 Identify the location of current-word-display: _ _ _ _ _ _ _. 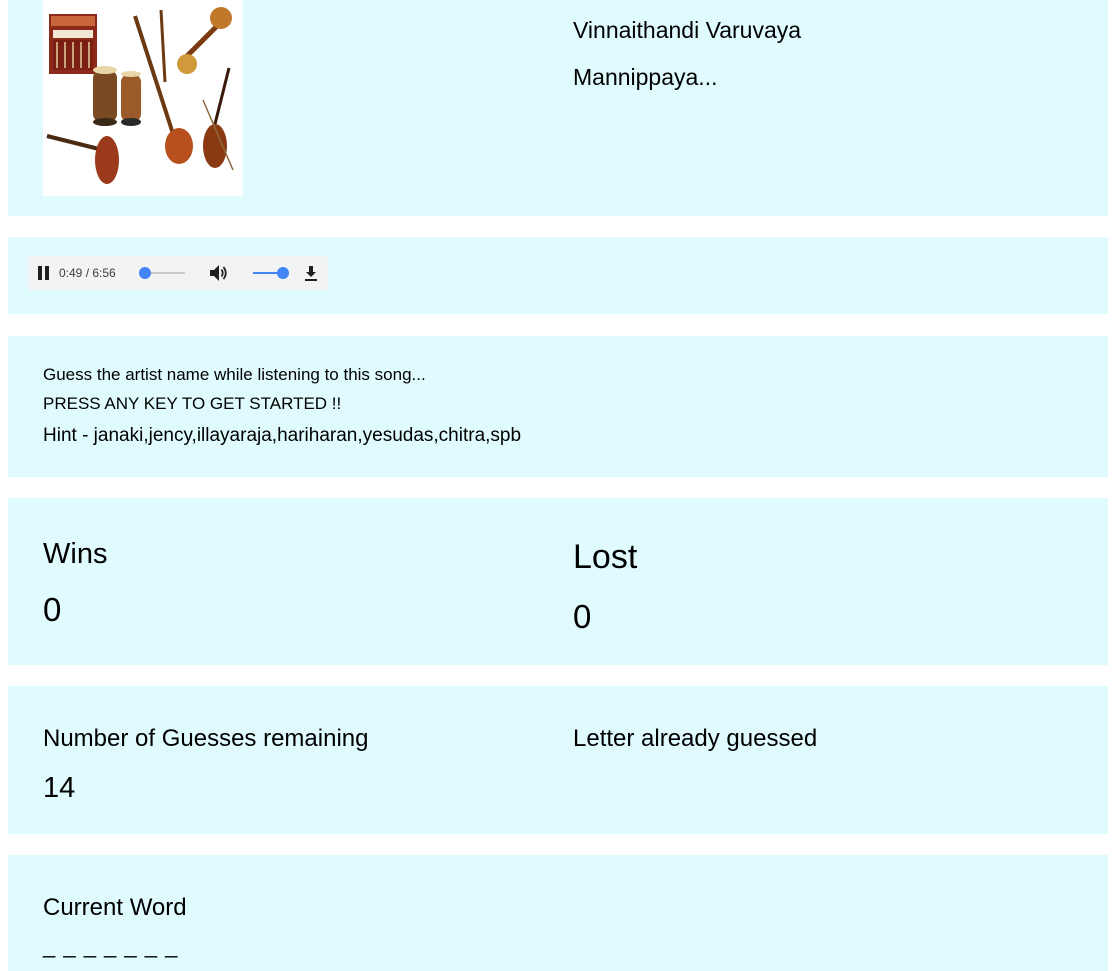
(111, 945).